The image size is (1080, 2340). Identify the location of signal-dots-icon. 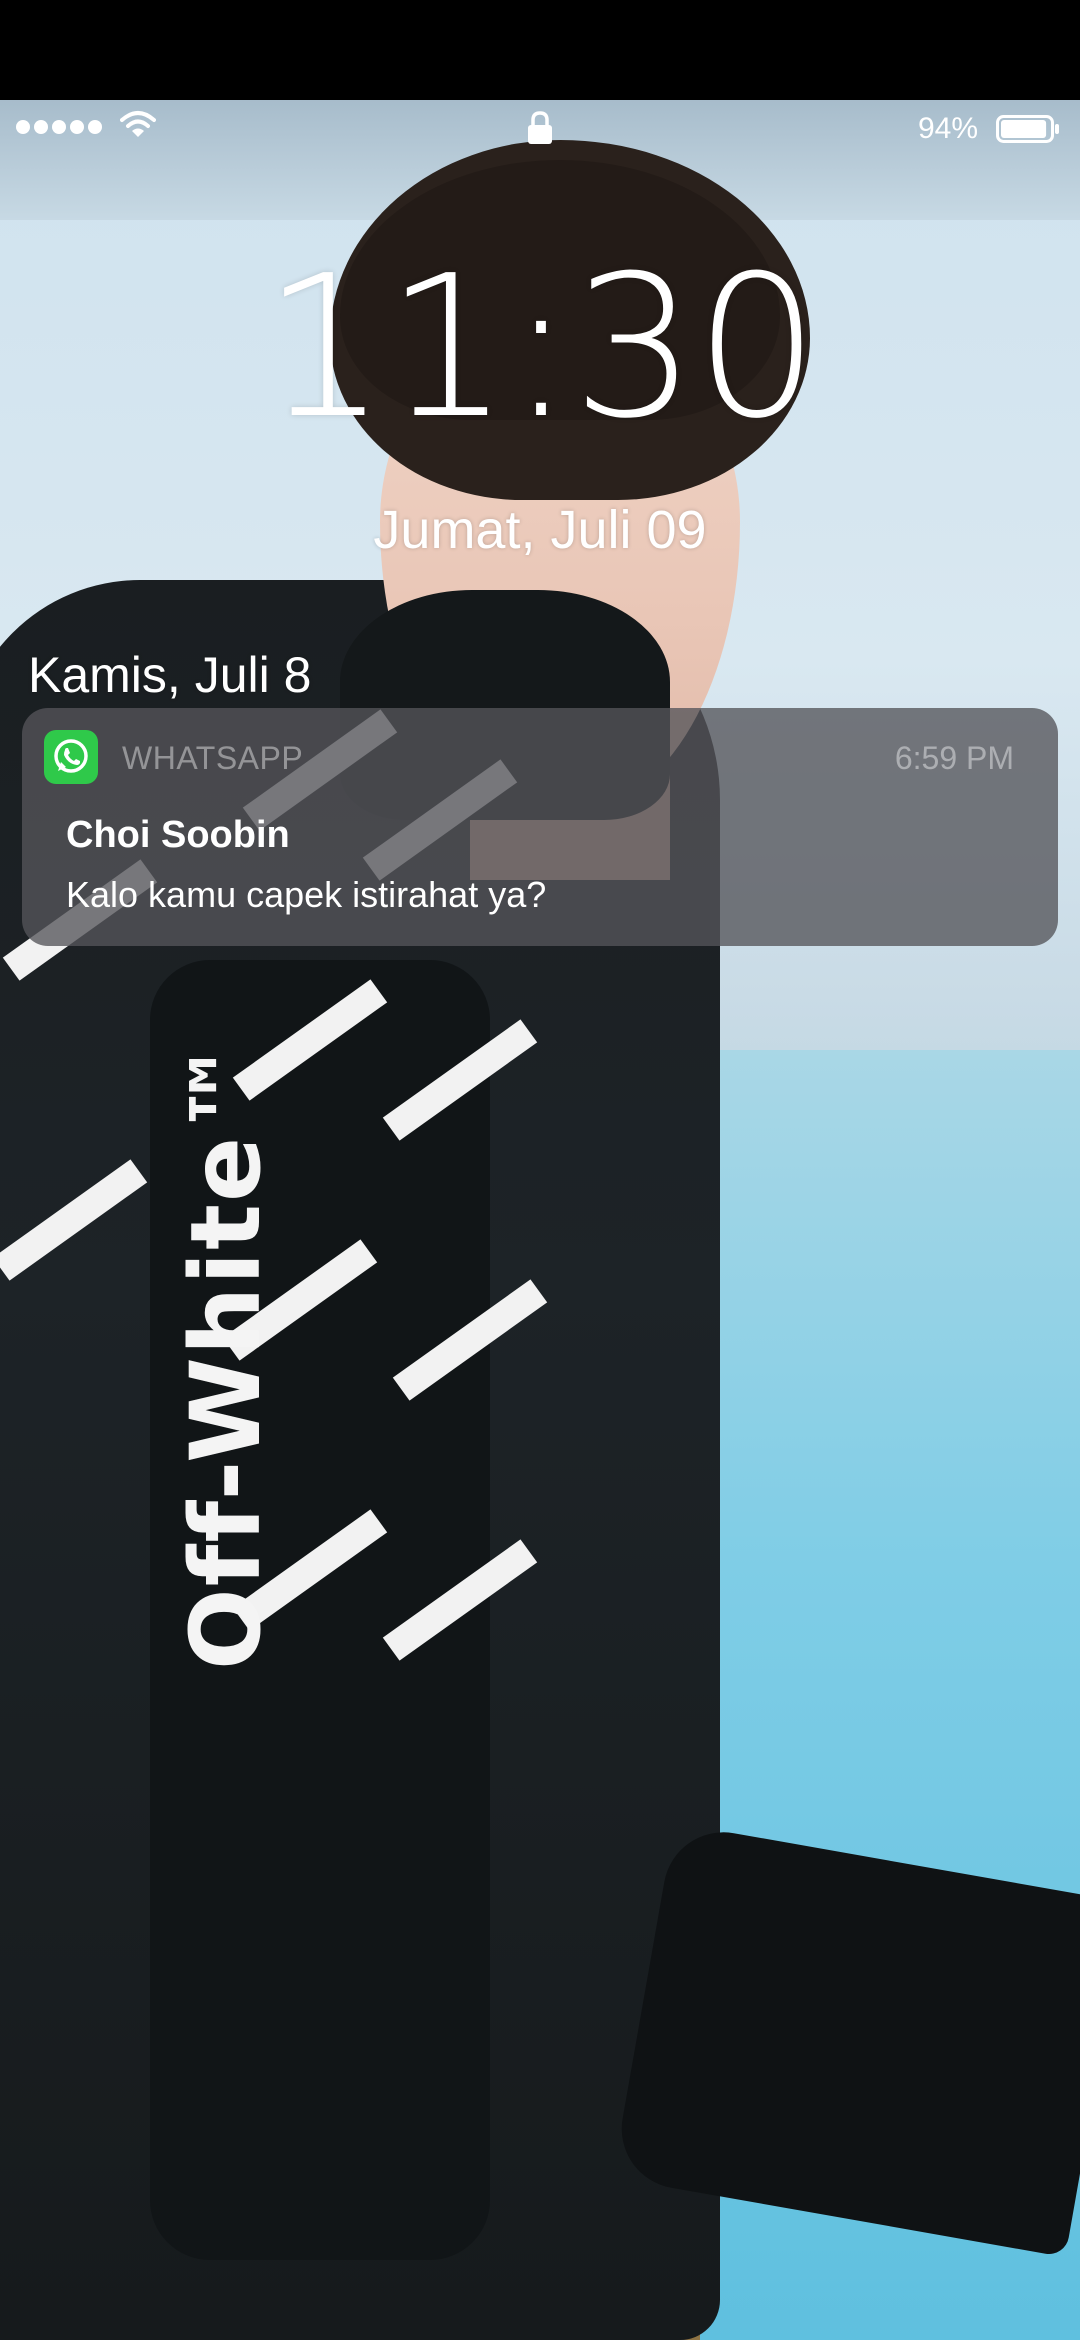
(59, 127).